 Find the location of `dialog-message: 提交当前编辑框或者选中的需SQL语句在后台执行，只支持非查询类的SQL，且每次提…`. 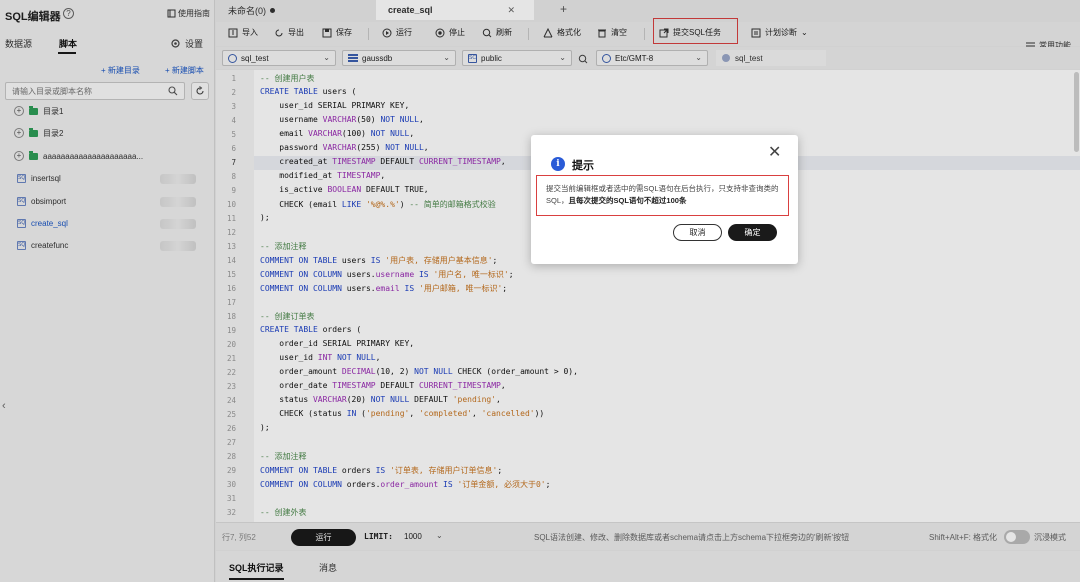

dialog-message: 提交当前编辑框或者选中的需SQL语句在后台执行，只支持非查询类的SQL，且每次提… is located at coordinates (665, 195).